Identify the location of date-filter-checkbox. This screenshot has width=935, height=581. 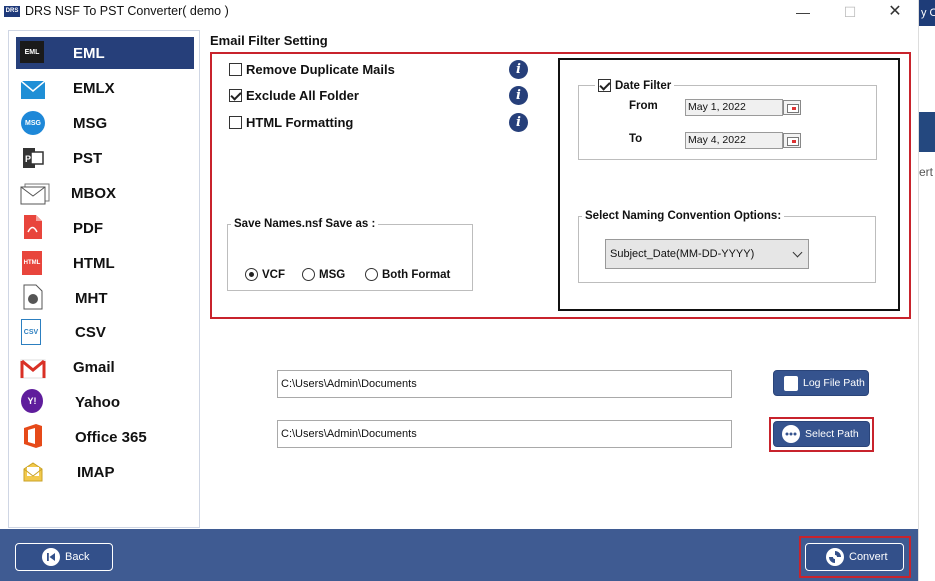
(604, 85).